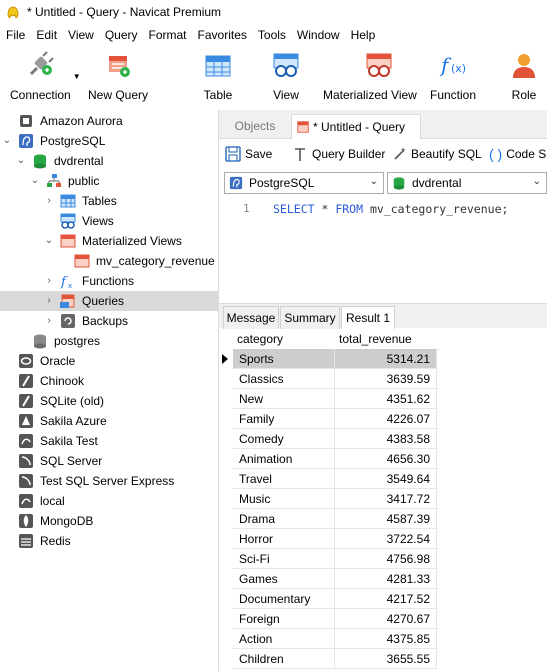 Image resolution: width=547 pixels, height=671 pixels. What do you see at coordinates (248, 154) in the screenshot?
I see `save-button: Save` at bounding box center [248, 154].